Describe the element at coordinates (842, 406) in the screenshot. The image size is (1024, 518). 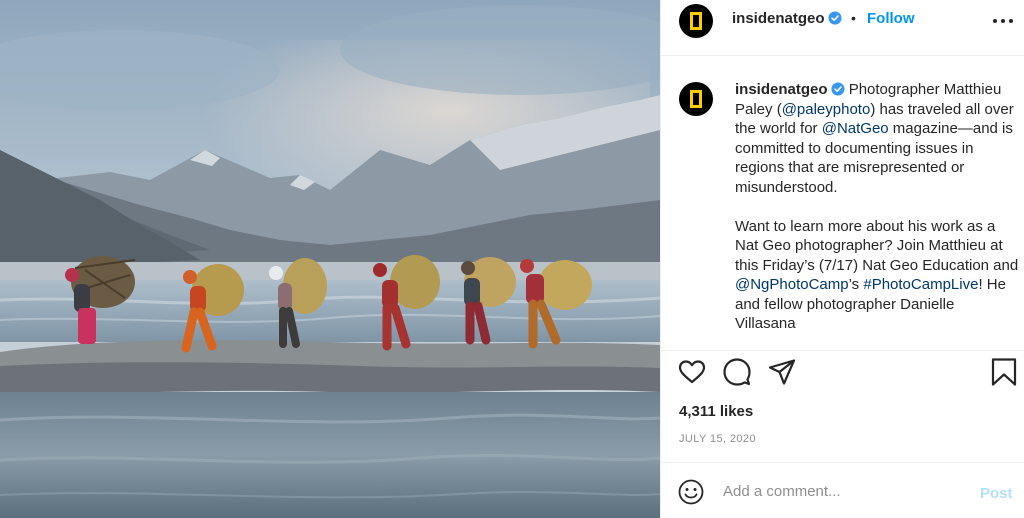
I see `post-actions: 4,311 likes JULY 15, 2020` at that location.